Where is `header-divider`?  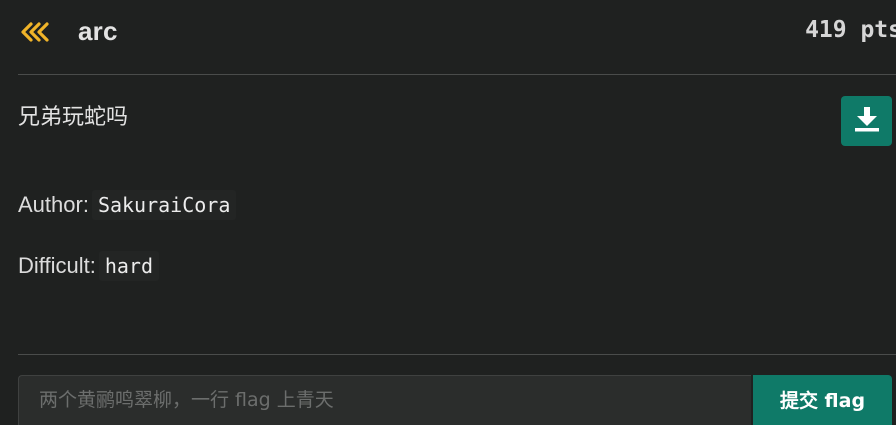
header-divider is located at coordinates (457, 74).